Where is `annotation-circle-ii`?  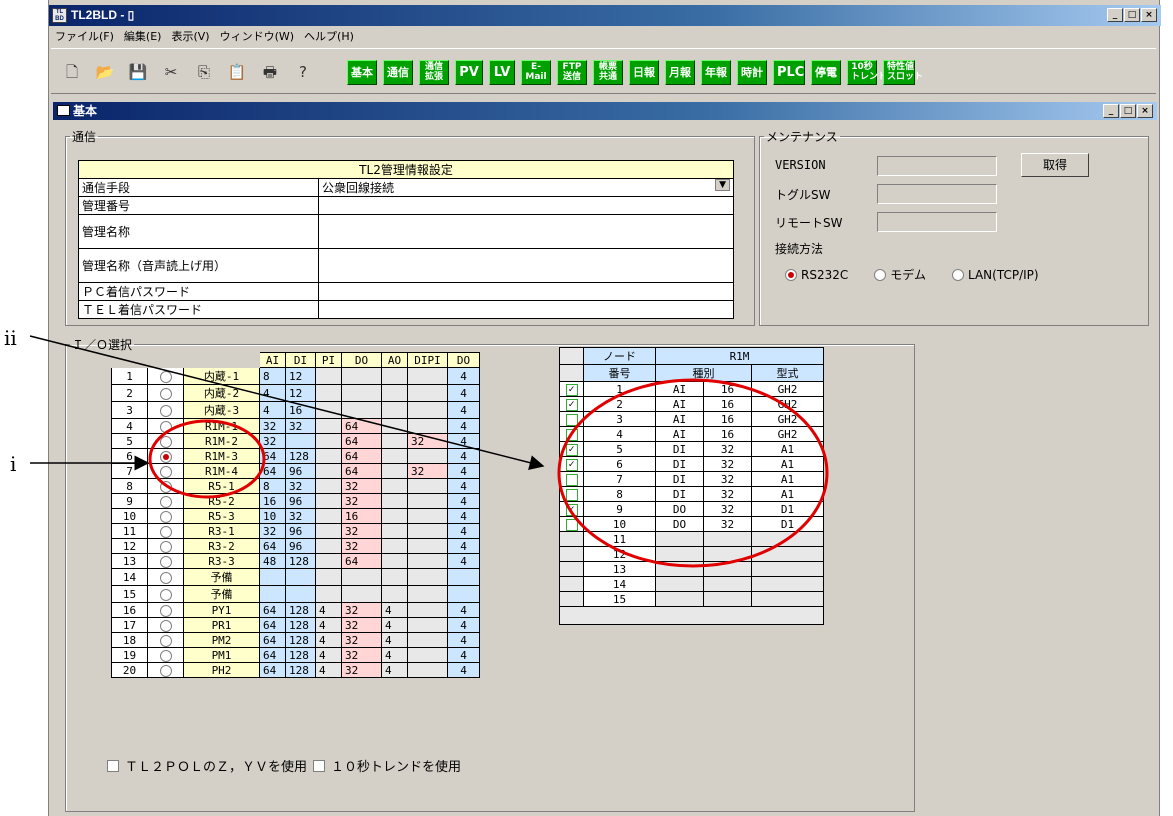
annotation-circle-ii is located at coordinates (693, 473).